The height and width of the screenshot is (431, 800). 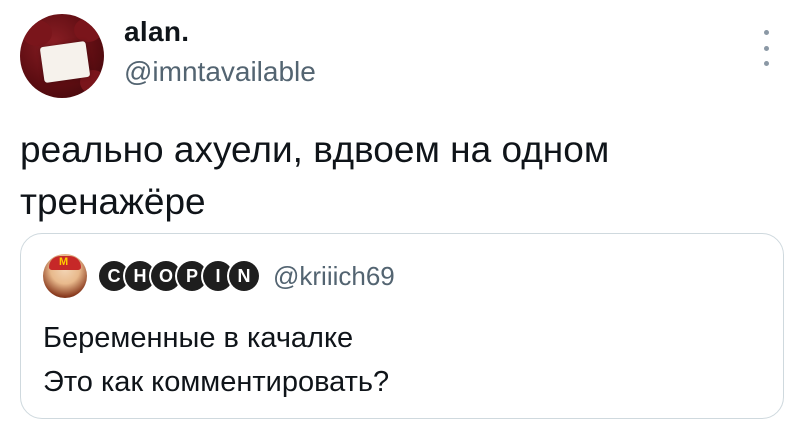 I want to click on quoted-tweet-header: M C H O P I N @kriiich69, so click(x=219, y=276).